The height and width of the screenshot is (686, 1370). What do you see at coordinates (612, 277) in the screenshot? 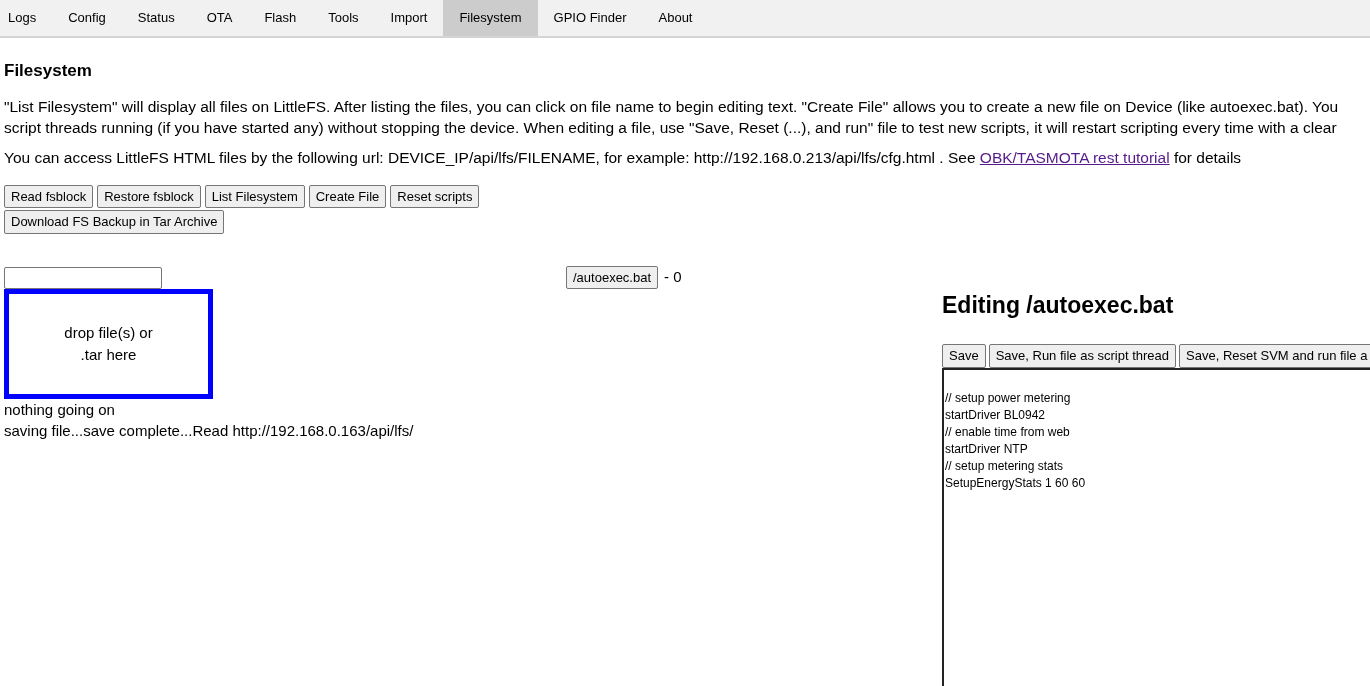
I see `file-button: /autoexec.bat` at bounding box center [612, 277].